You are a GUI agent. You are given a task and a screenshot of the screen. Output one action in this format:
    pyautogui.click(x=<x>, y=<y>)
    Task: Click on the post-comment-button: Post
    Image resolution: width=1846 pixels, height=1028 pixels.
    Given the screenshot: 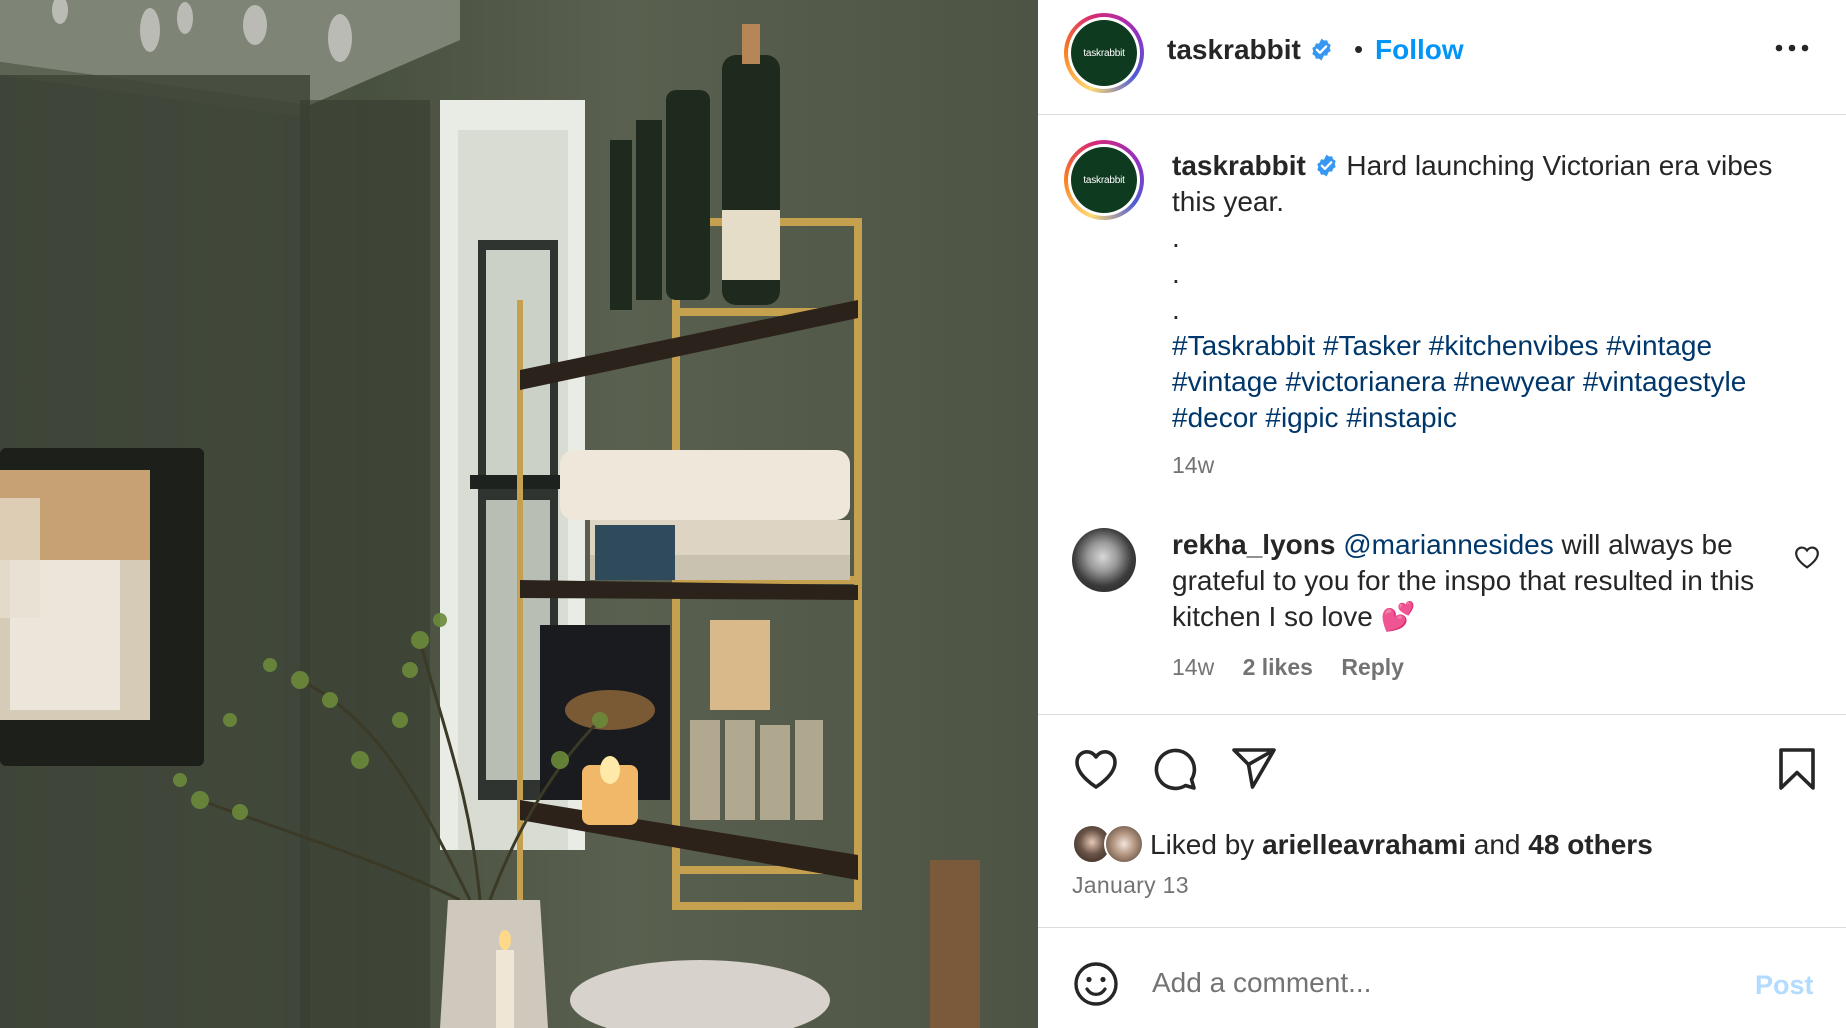 What is the action you would take?
    pyautogui.click(x=1784, y=985)
    